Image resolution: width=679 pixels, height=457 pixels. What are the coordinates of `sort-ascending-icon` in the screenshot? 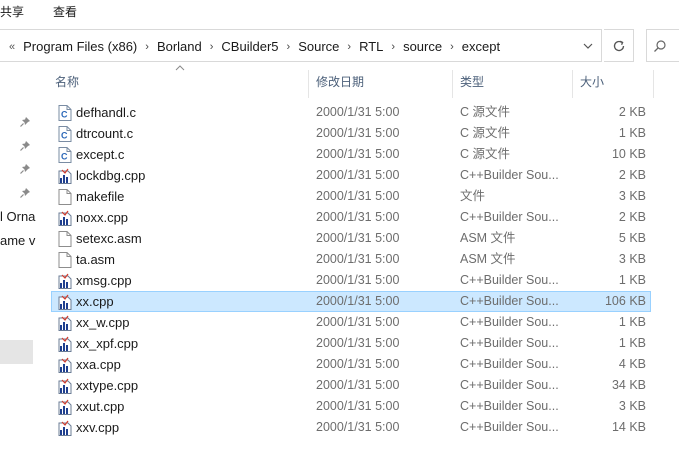 It's located at (180, 68).